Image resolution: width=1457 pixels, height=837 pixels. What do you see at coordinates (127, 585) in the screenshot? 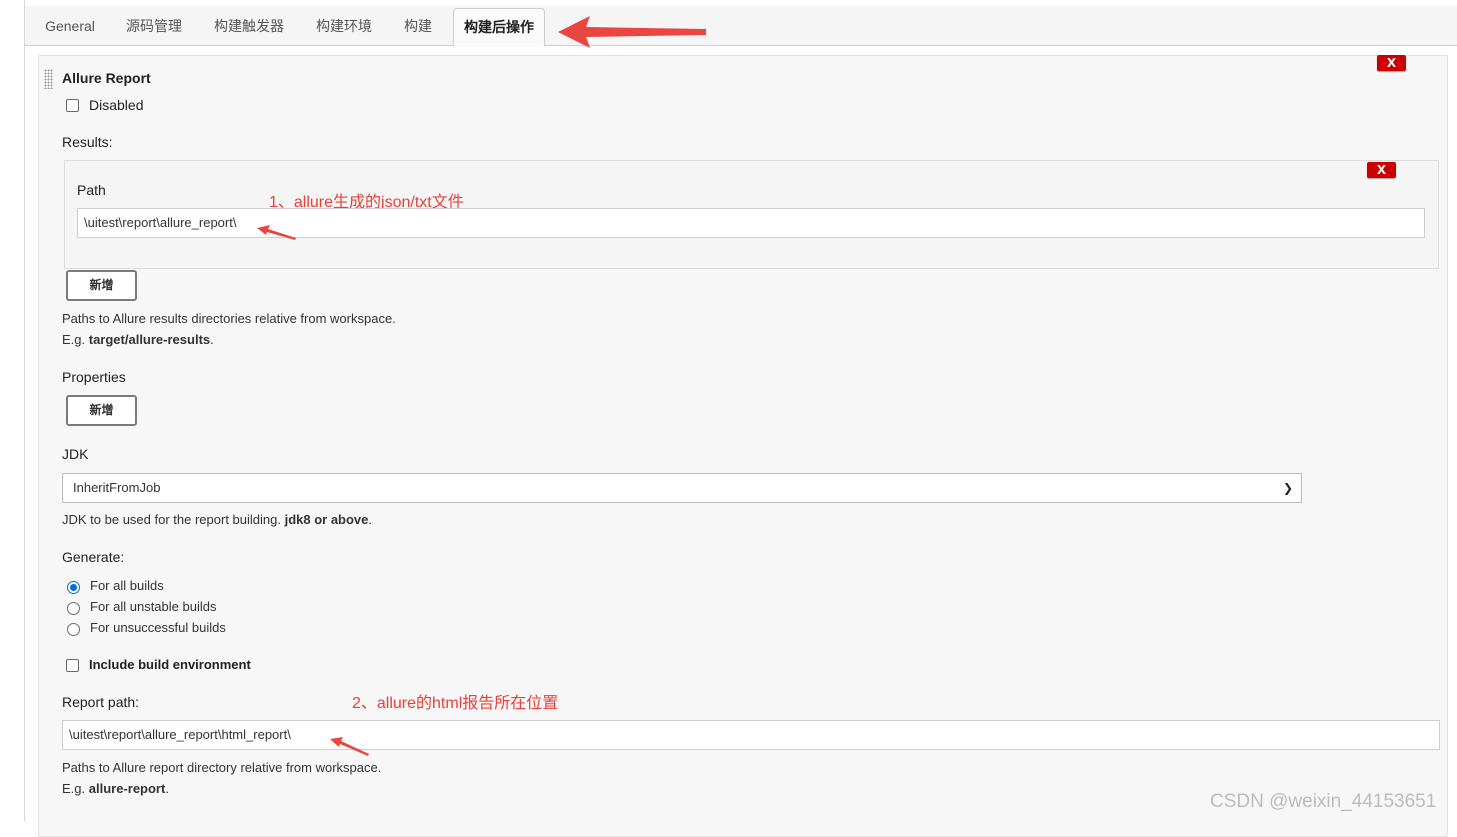
I see `radio-label-for-all-builds: For all builds` at bounding box center [127, 585].